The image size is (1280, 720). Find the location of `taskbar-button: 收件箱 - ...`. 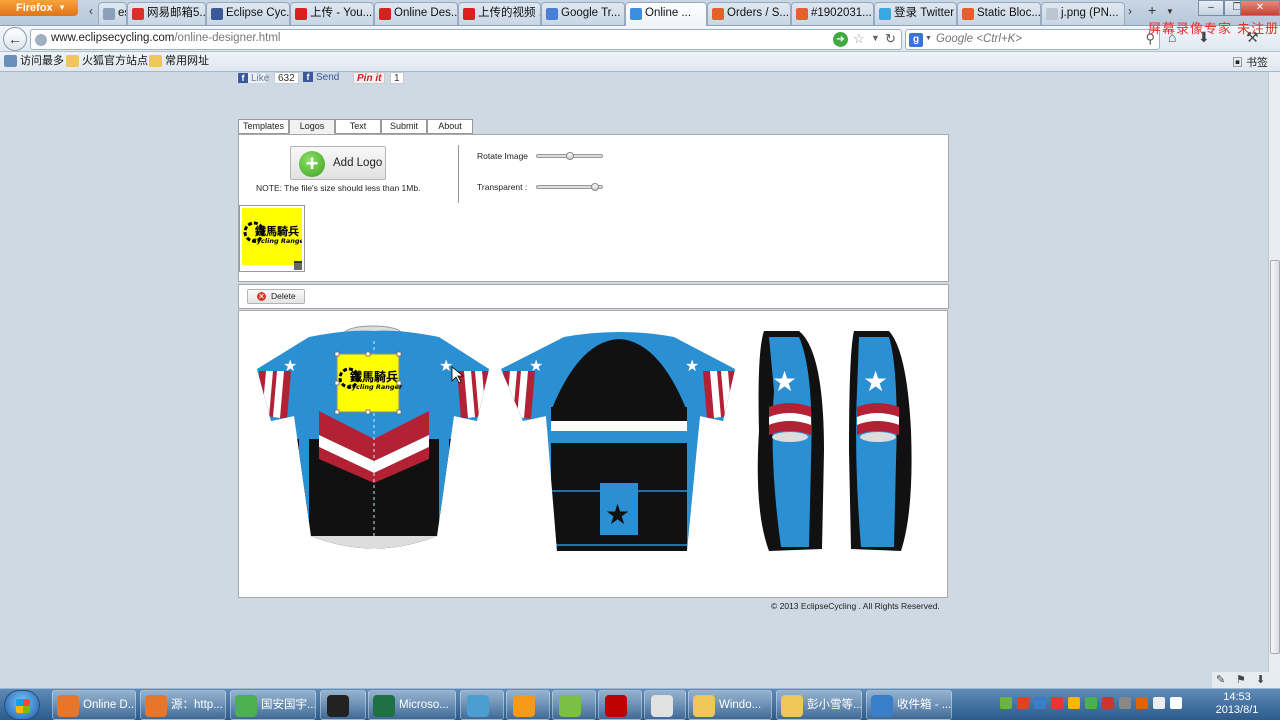

taskbar-button: 收件箱 - ... is located at coordinates (909, 705).